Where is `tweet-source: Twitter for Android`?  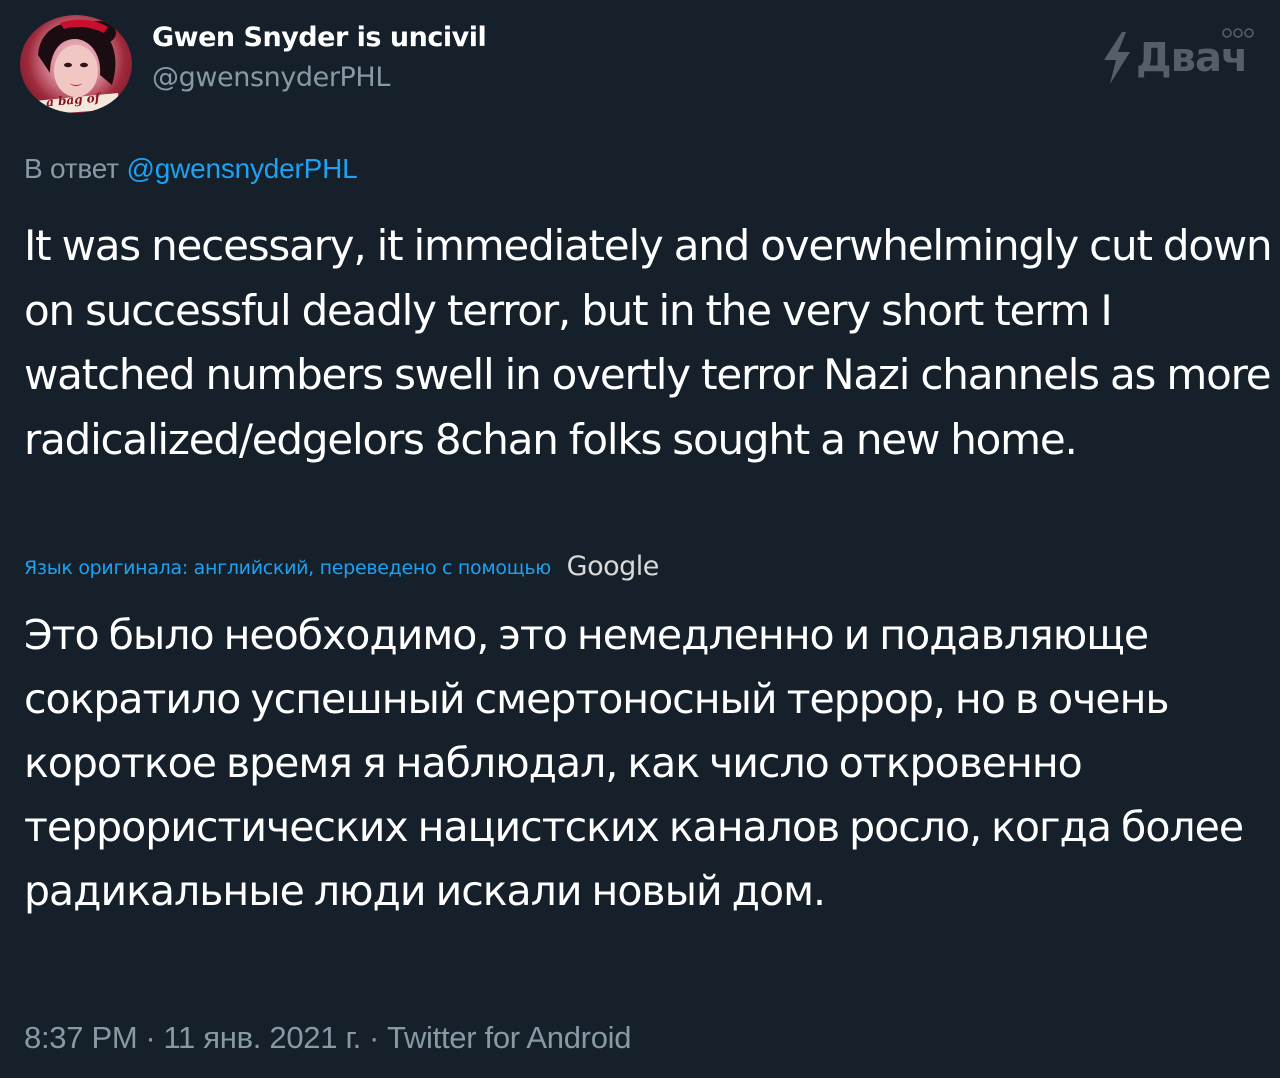 tweet-source: Twitter for Android is located at coordinates (509, 1037).